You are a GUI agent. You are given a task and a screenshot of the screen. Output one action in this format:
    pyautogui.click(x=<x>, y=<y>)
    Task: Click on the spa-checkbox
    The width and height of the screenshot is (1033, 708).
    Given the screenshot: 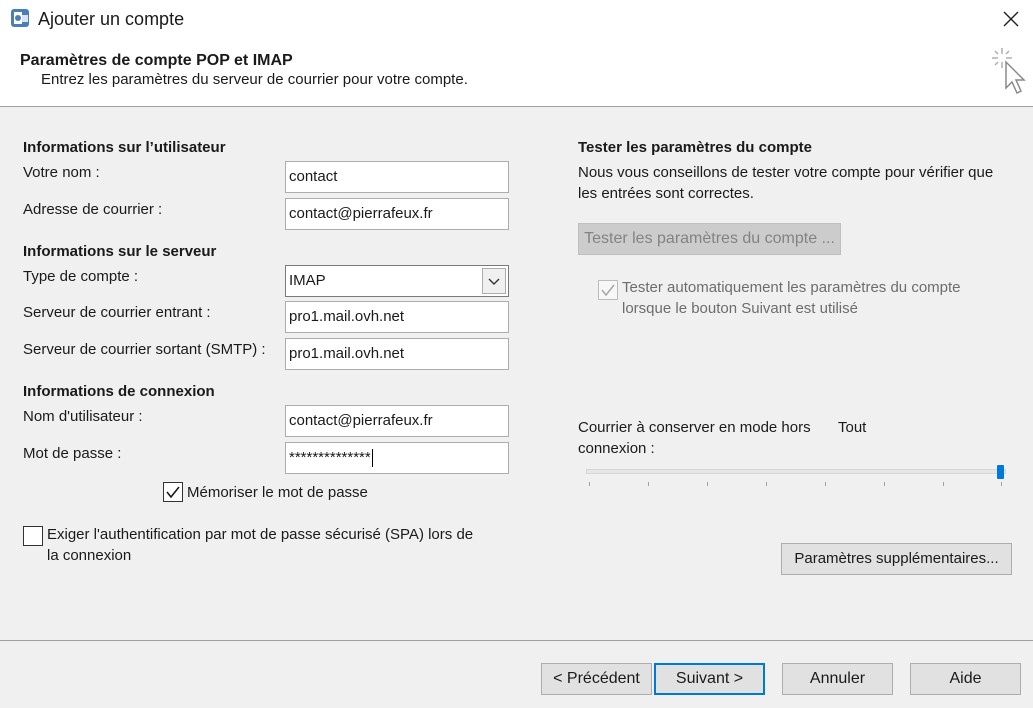 What is the action you would take?
    pyautogui.click(x=33, y=536)
    